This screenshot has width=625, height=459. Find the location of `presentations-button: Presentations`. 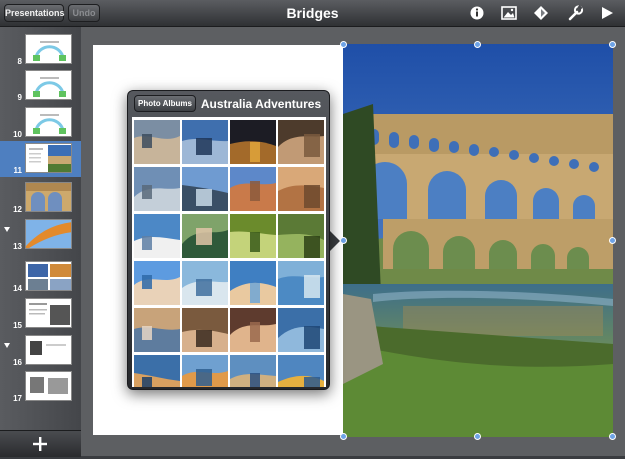

presentations-button: Presentations is located at coordinates (34, 13).